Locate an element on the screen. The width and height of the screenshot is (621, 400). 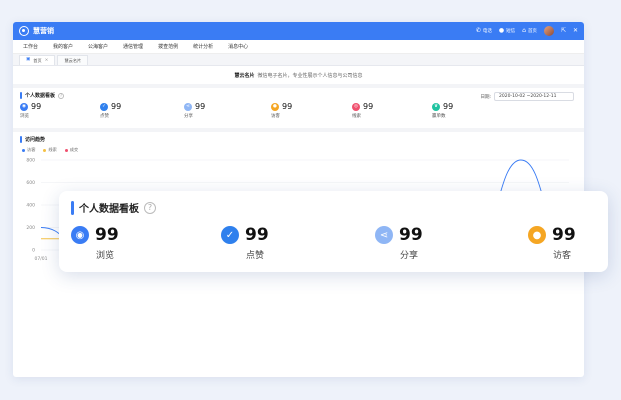
y-tick-label: 800 is located at coordinates (30, 161).